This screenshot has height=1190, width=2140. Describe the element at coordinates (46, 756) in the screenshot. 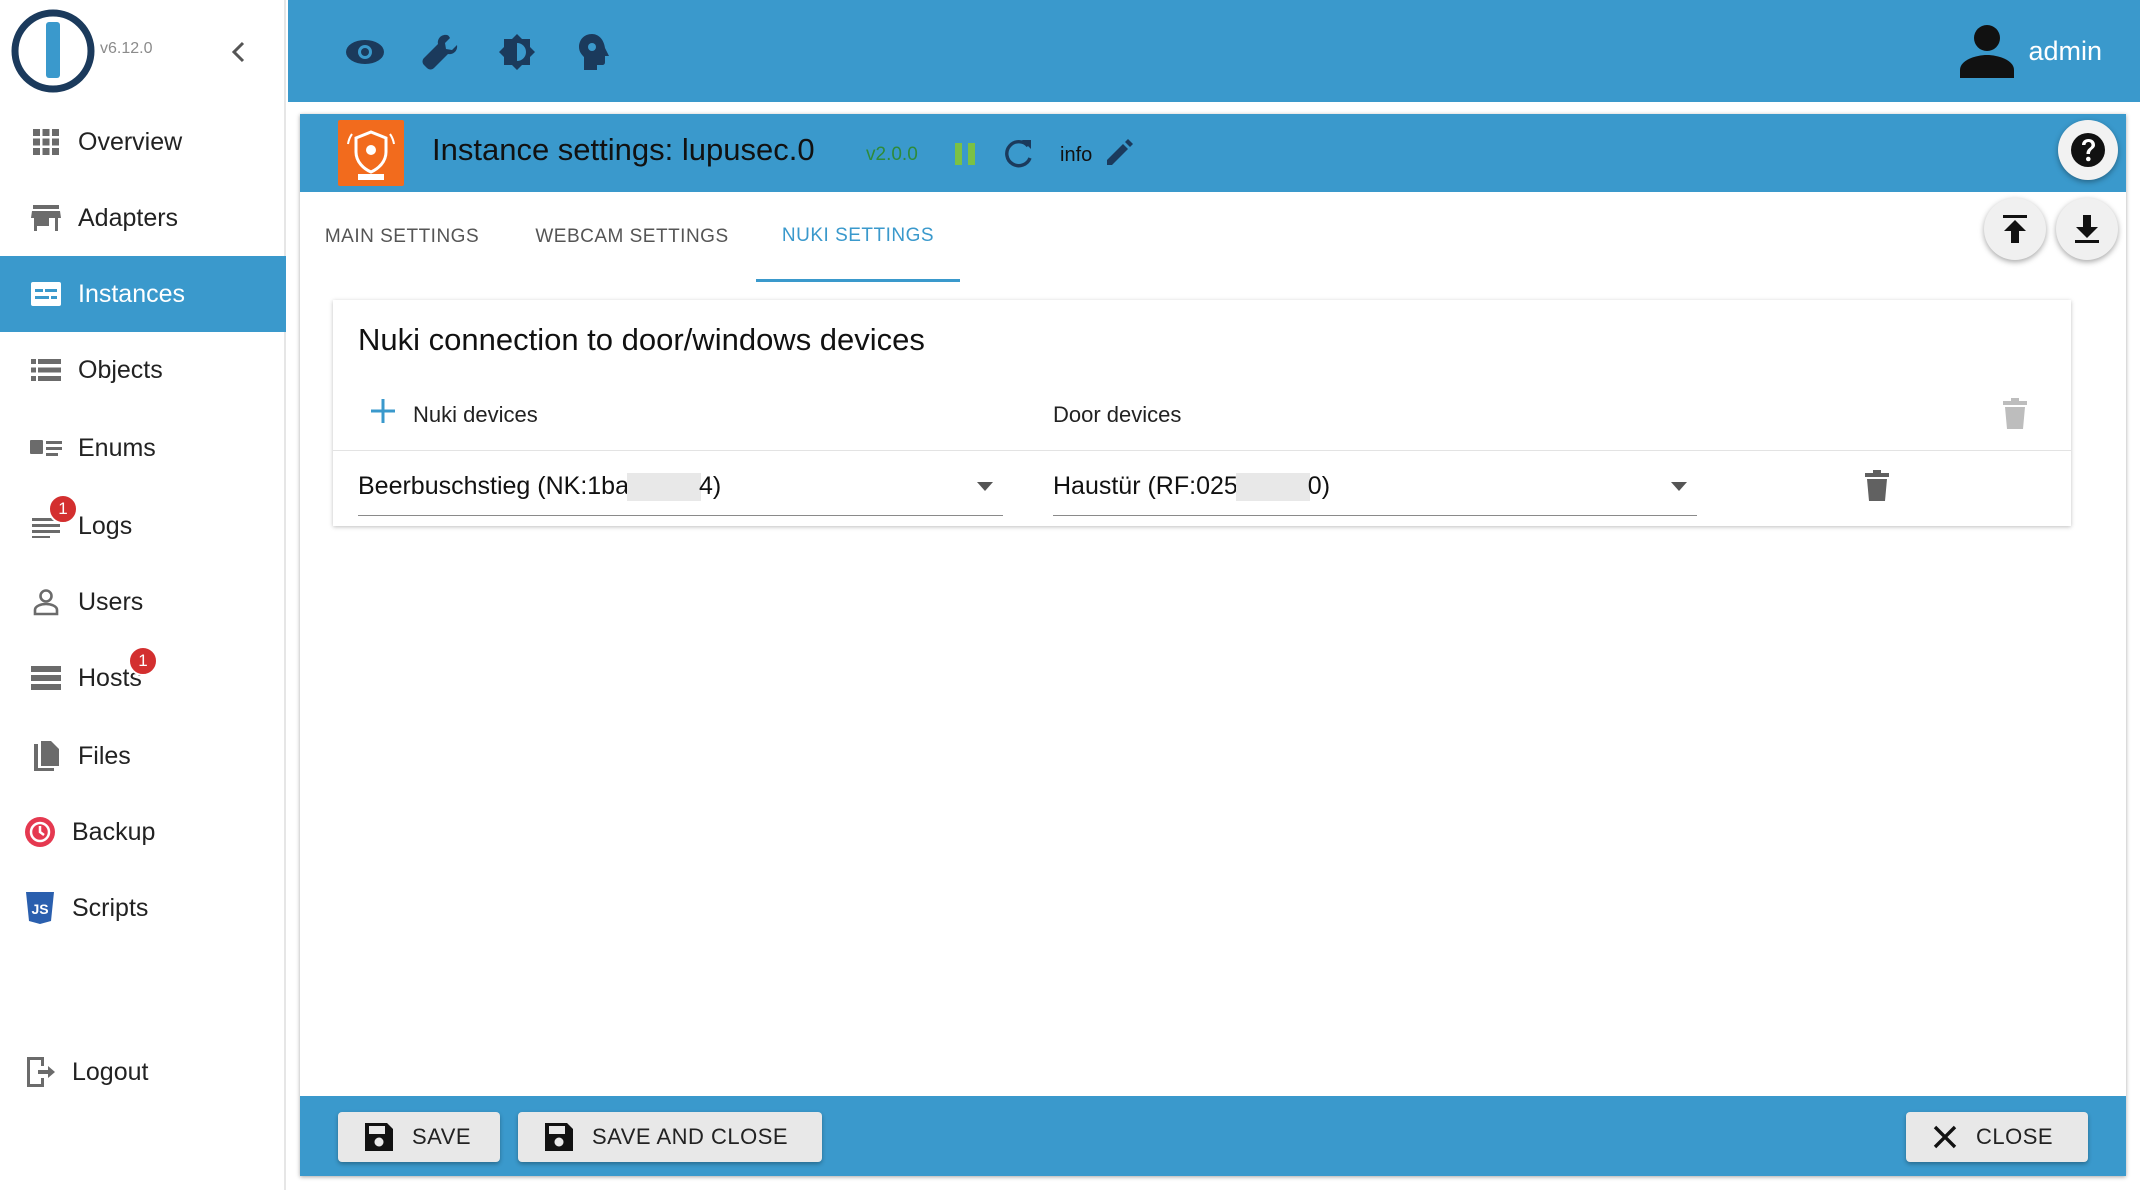

I see `files-icon` at that location.